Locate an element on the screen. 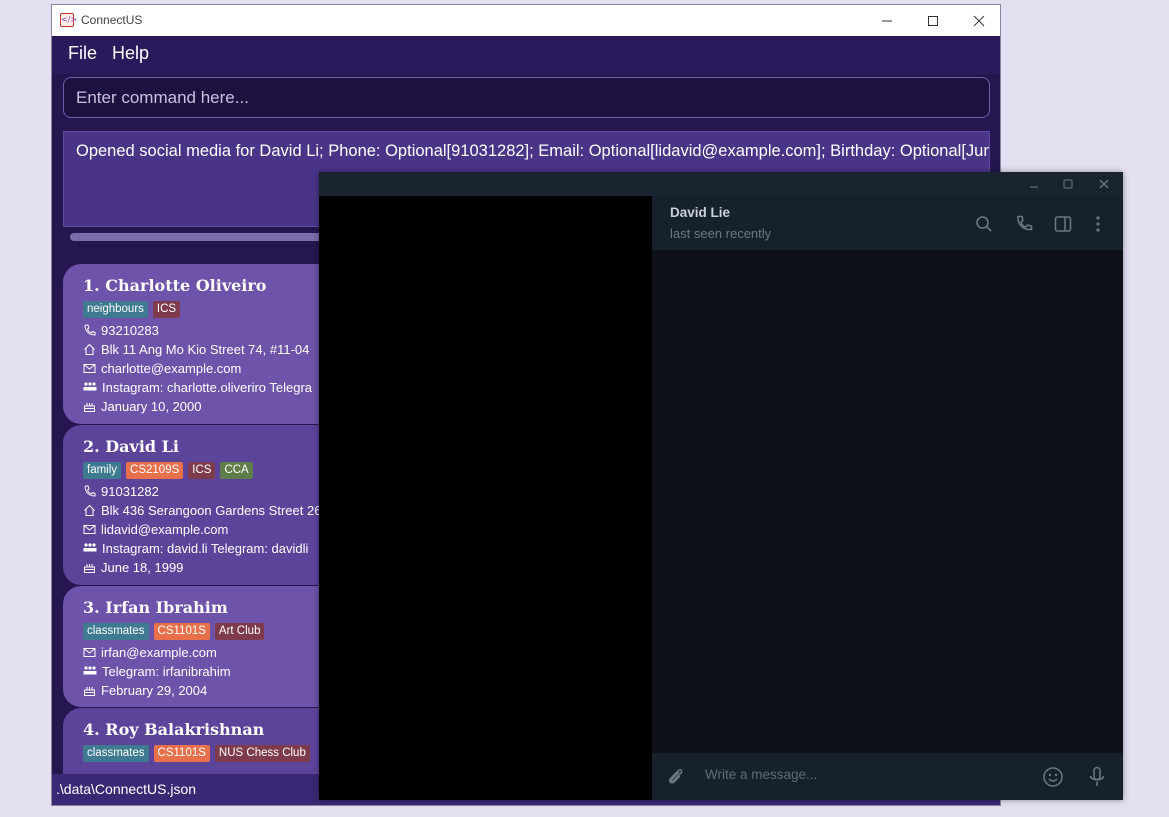 The height and width of the screenshot is (817, 1169). tg-minimize-button is located at coordinates (1034, 184).